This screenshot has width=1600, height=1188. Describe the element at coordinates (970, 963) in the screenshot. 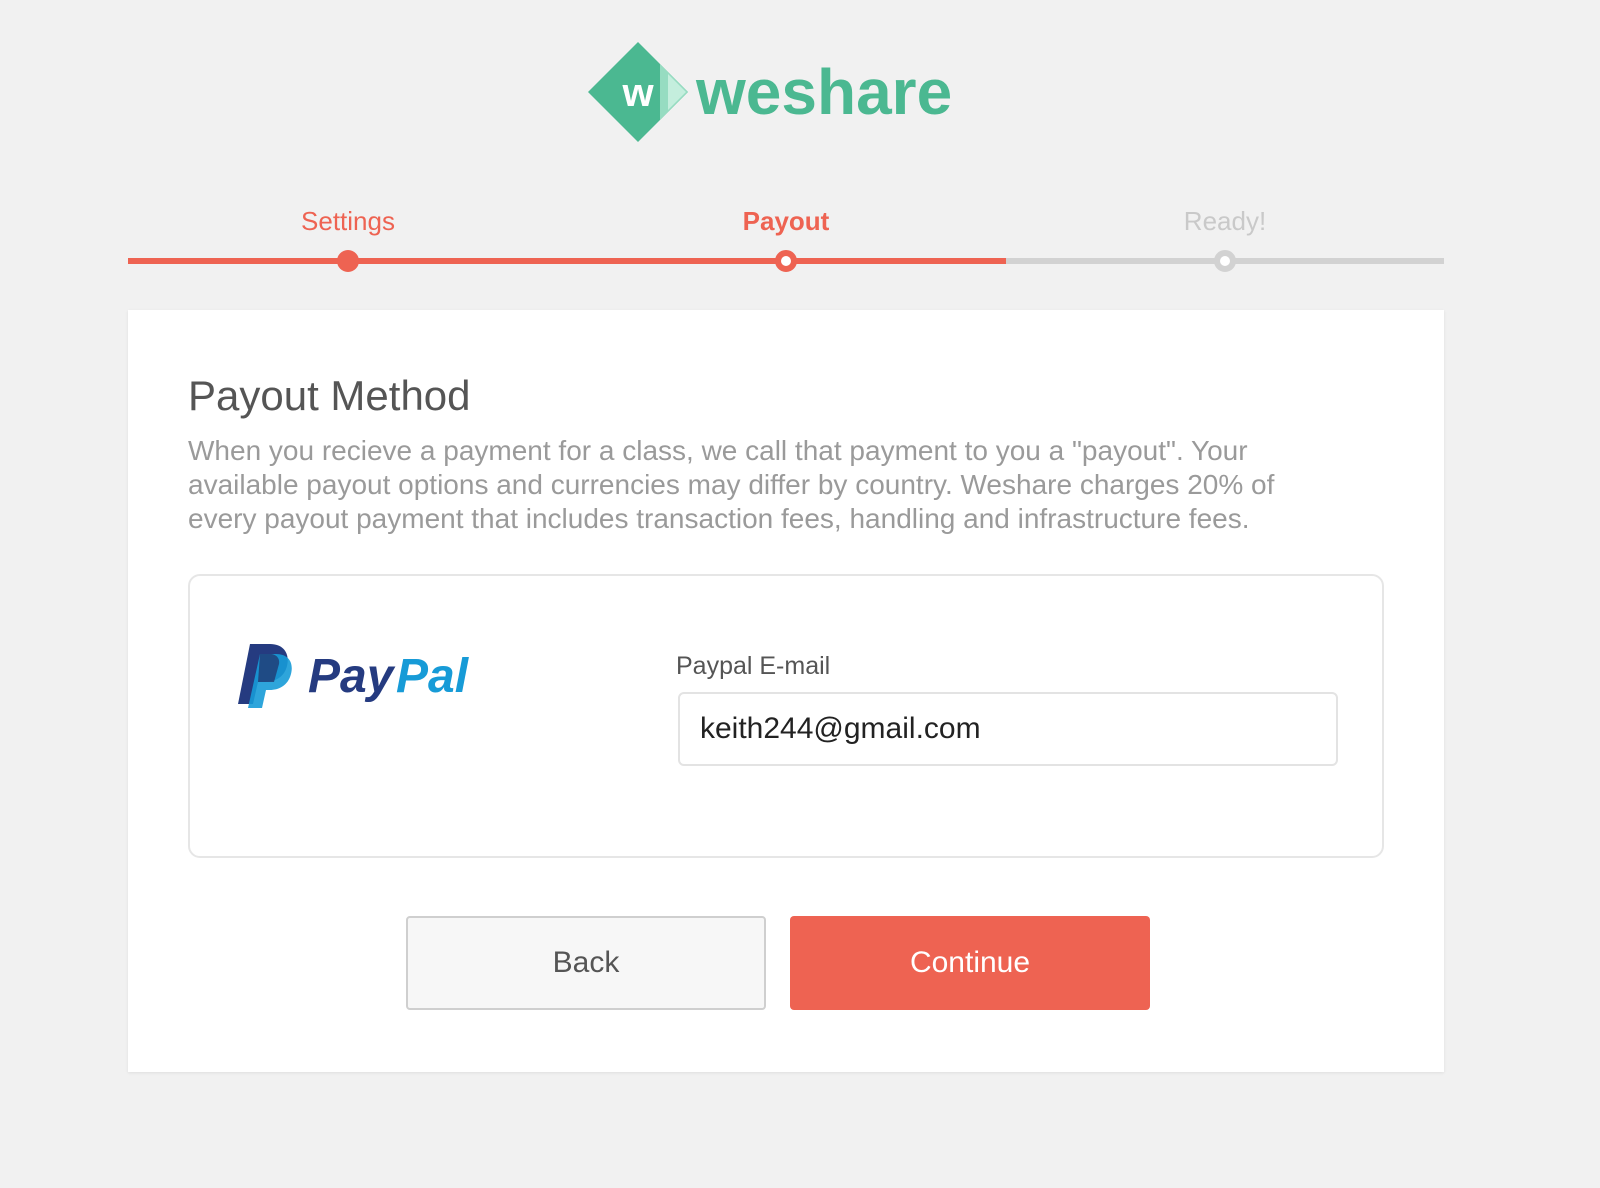

I see `continue-button: Continue` at that location.